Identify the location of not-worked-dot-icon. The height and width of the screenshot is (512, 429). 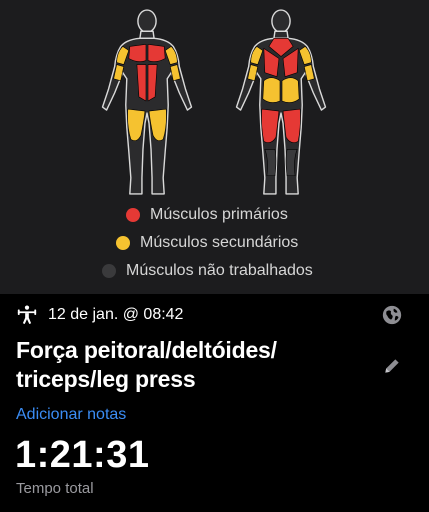
(109, 271).